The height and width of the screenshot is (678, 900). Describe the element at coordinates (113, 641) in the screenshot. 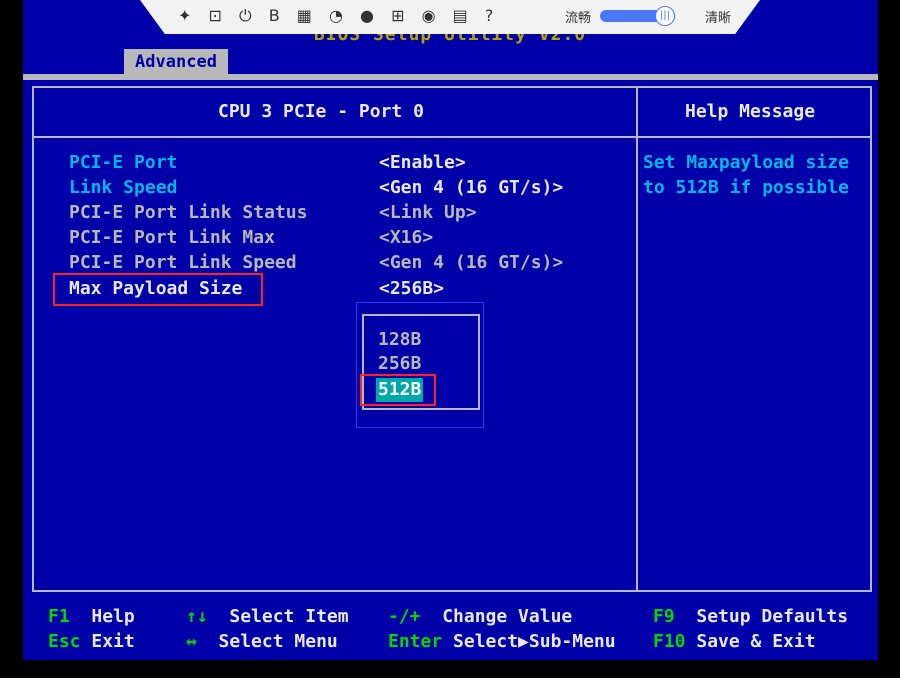

I see `footer-exit-label: Exit` at that location.